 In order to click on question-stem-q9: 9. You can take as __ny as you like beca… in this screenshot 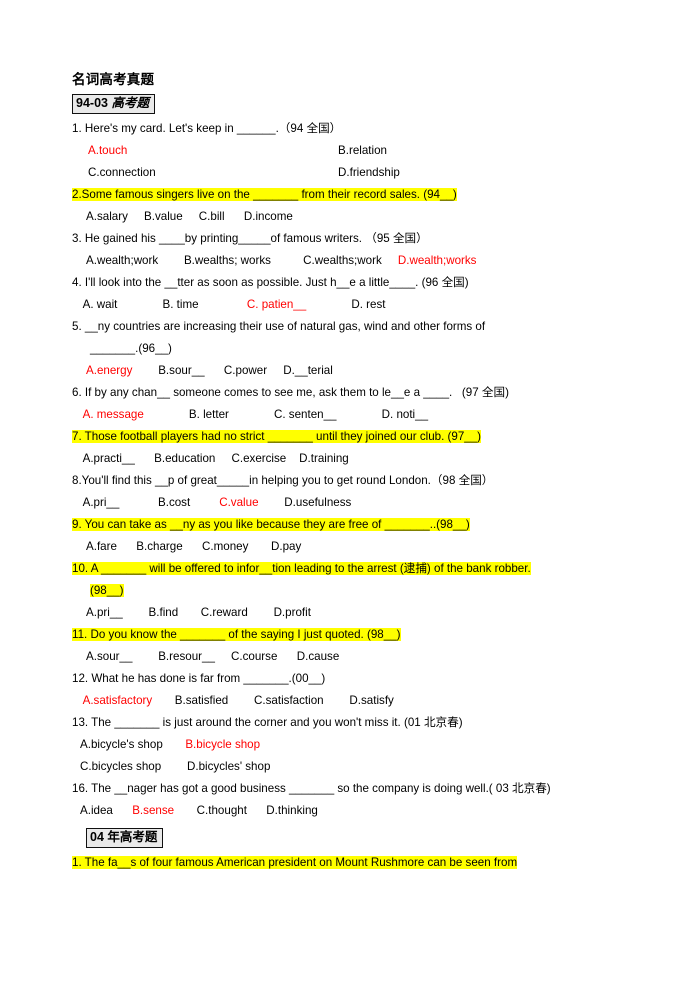, I will do `click(353, 525)`.